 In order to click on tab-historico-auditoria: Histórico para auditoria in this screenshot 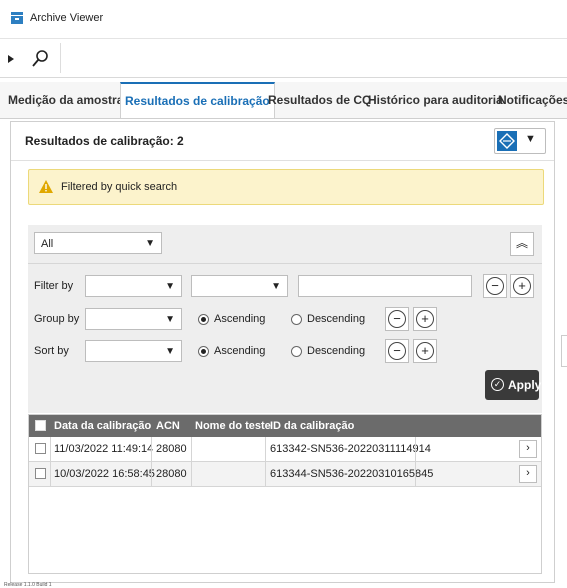, I will do `click(435, 100)`.